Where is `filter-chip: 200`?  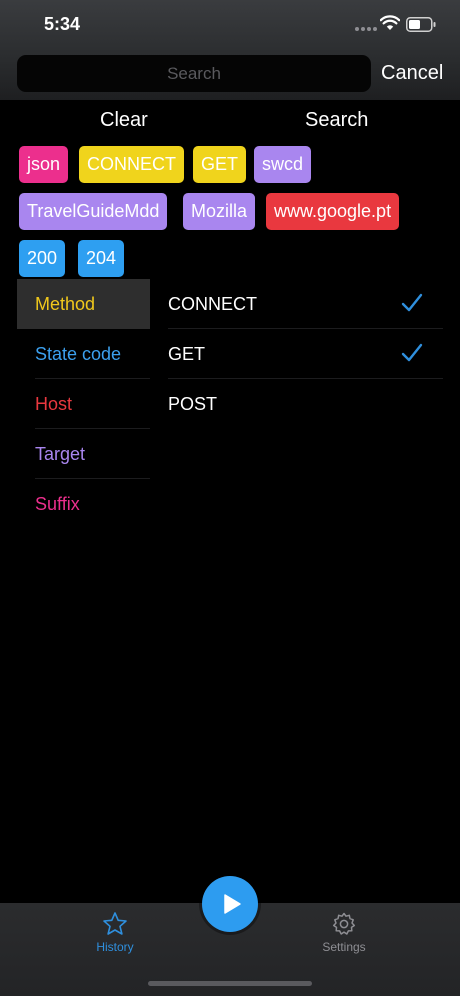 filter-chip: 200 is located at coordinates (42, 258).